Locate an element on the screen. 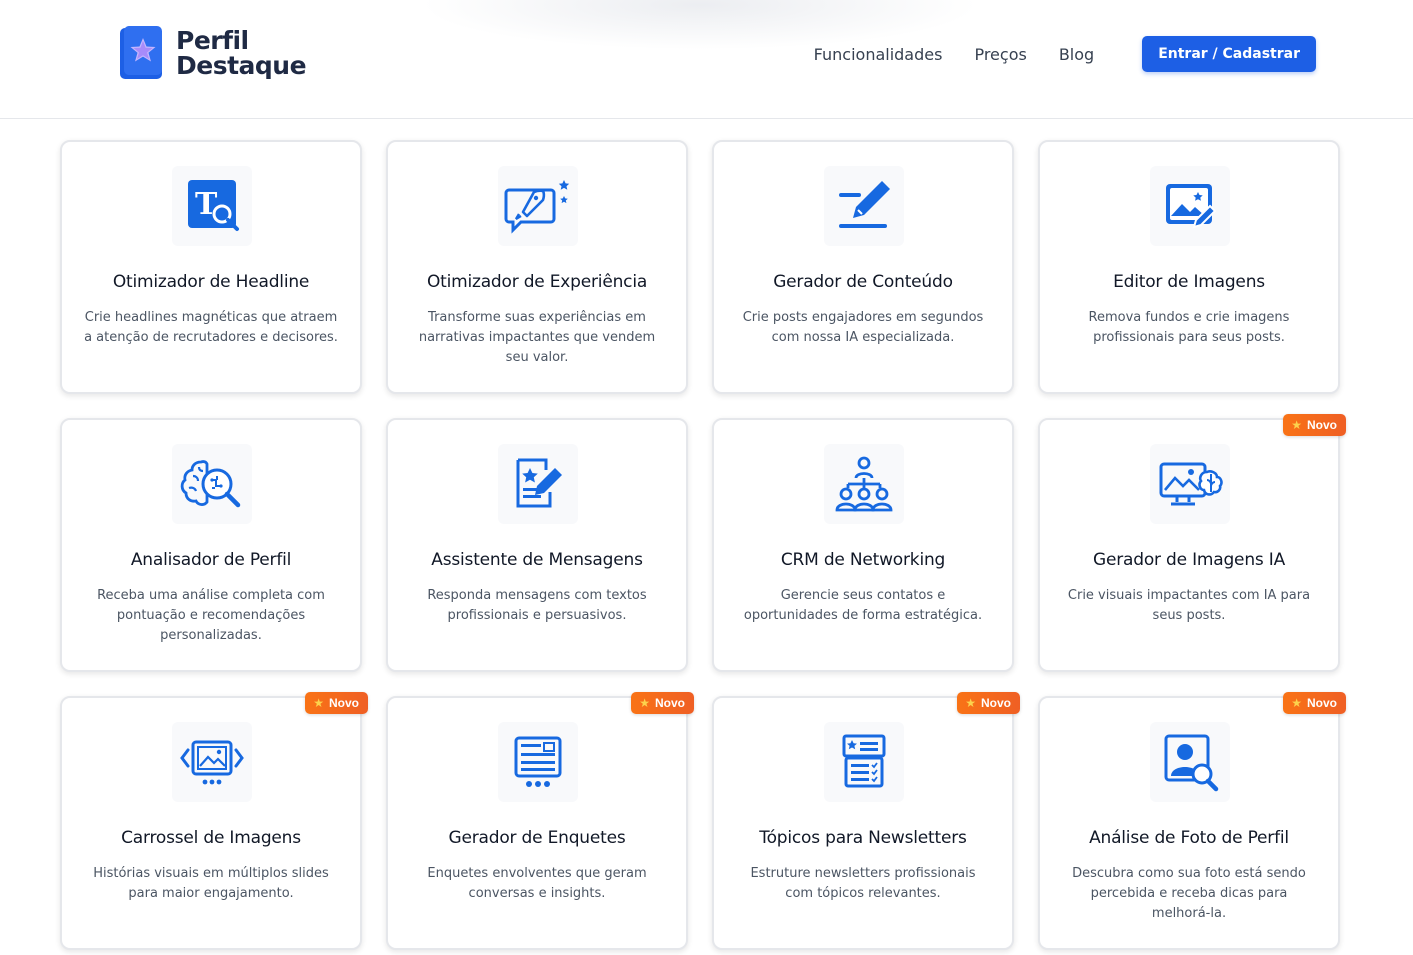 This screenshot has width=1413, height=955. feature-title: Editor de Imagens is located at coordinates (1189, 282).